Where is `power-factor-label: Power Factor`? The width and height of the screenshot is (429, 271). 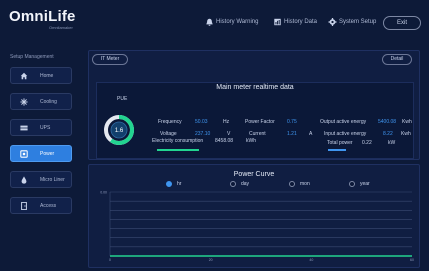
power-factor-label: Power Factor is located at coordinates (260, 122).